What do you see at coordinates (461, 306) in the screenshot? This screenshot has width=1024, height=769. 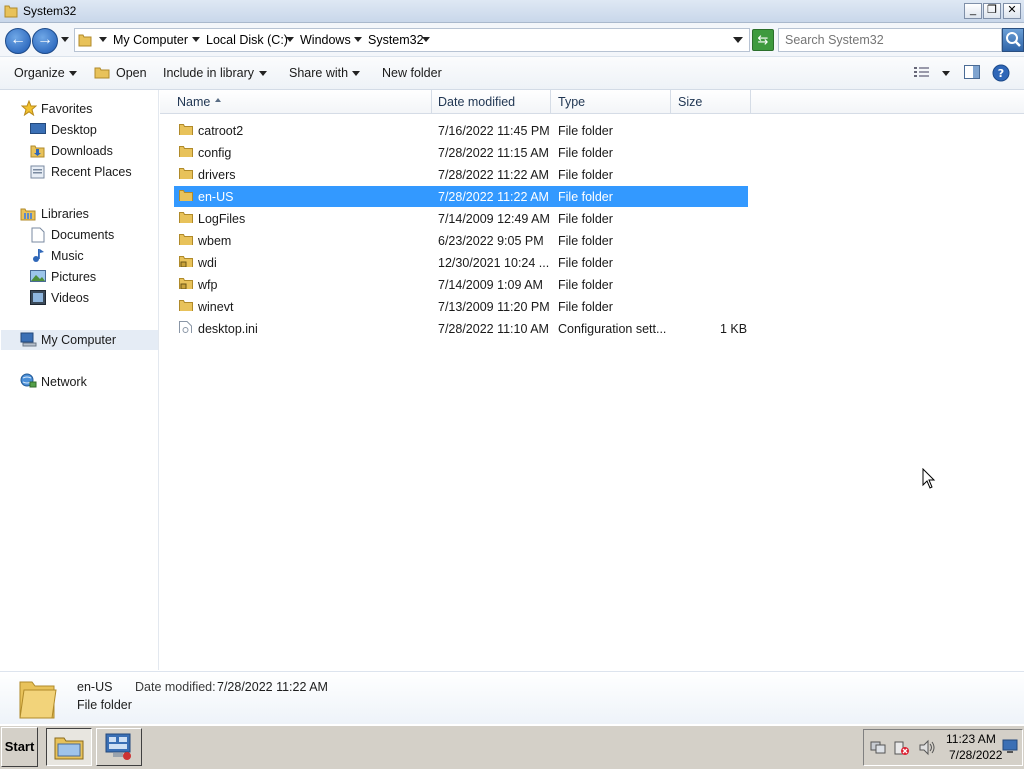 I see `file-row: winevt 7/13/2009 11:20 PM File folder` at bounding box center [461, 306].